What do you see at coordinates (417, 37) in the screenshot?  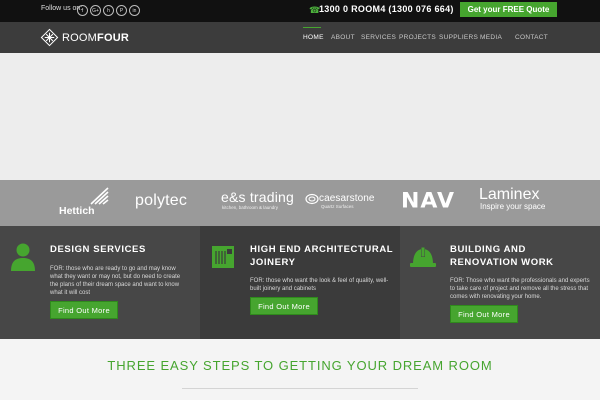 I see `nav-projects: PROJECTS` at bounding box center [417, 37].